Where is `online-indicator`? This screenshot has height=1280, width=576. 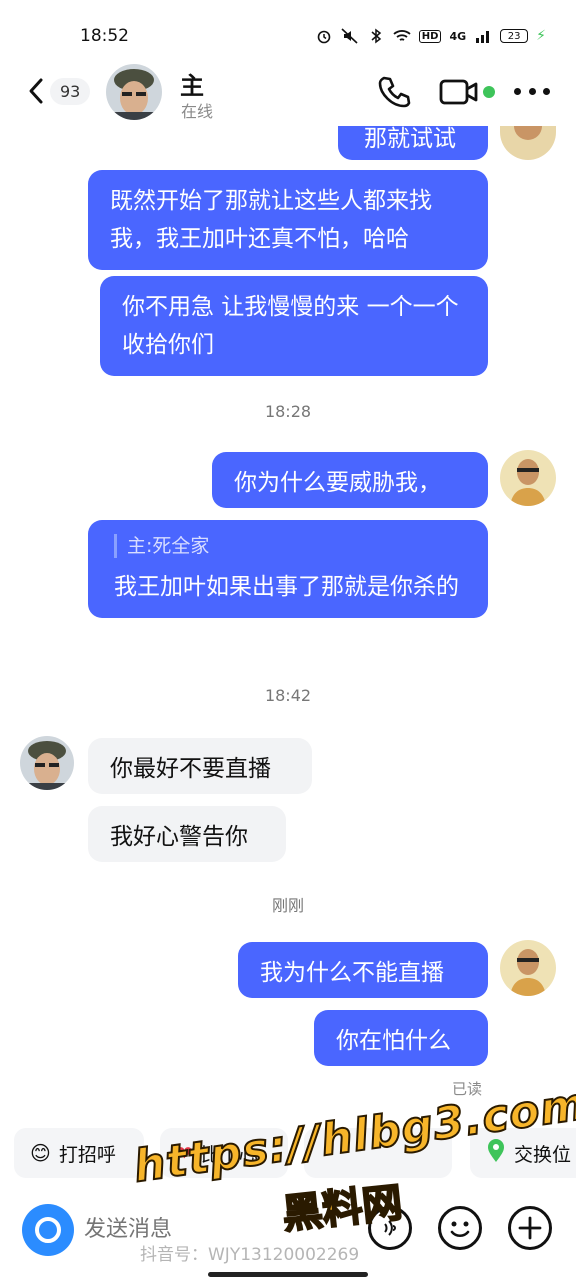
online-indicator is located at coordinates (489, 92).